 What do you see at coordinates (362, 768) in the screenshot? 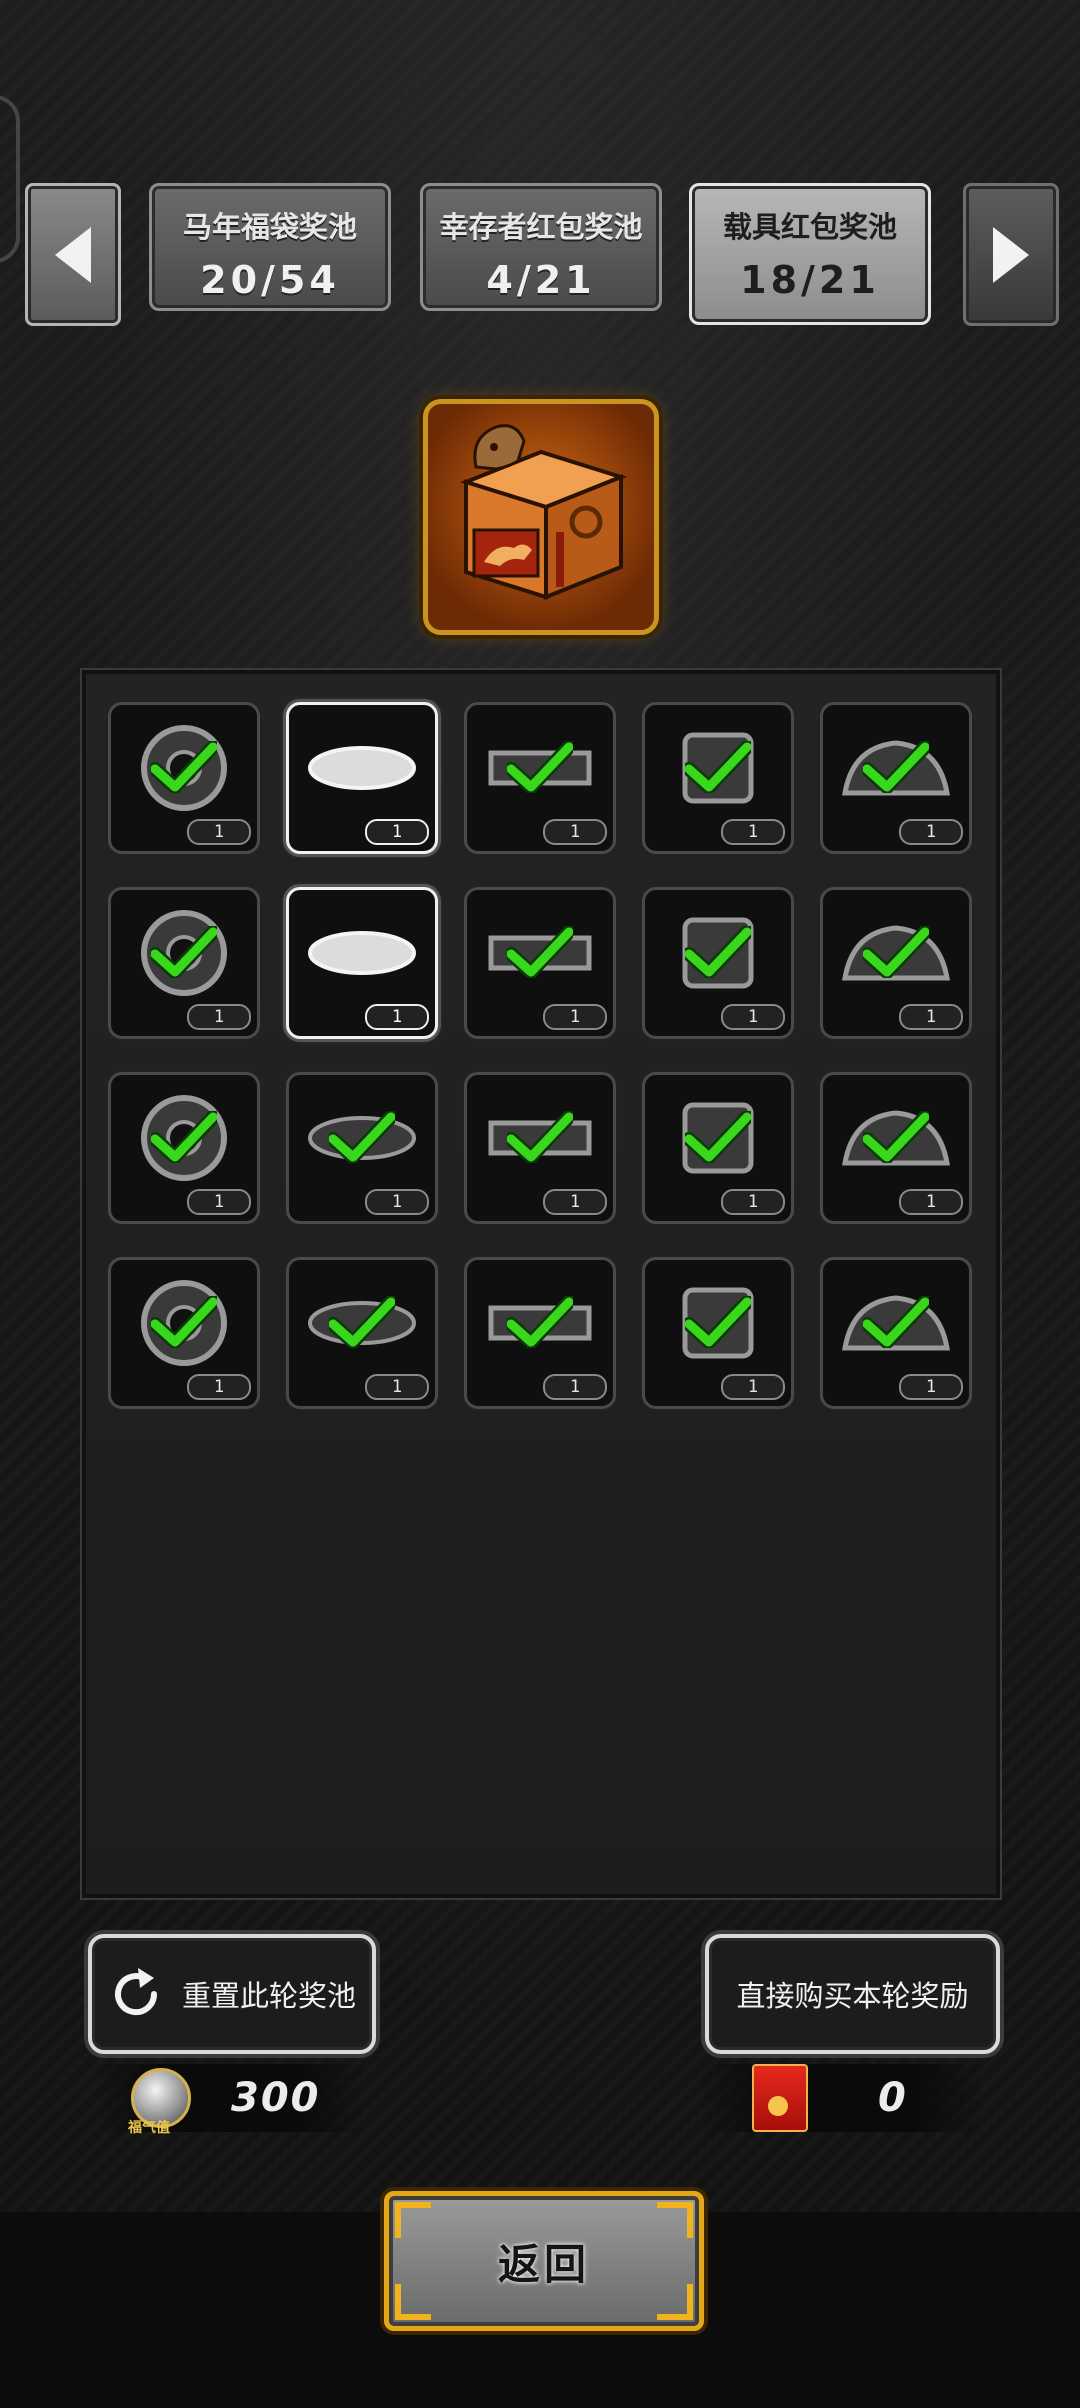
I see `roof-box-icon` at bounding box center [362, 768].